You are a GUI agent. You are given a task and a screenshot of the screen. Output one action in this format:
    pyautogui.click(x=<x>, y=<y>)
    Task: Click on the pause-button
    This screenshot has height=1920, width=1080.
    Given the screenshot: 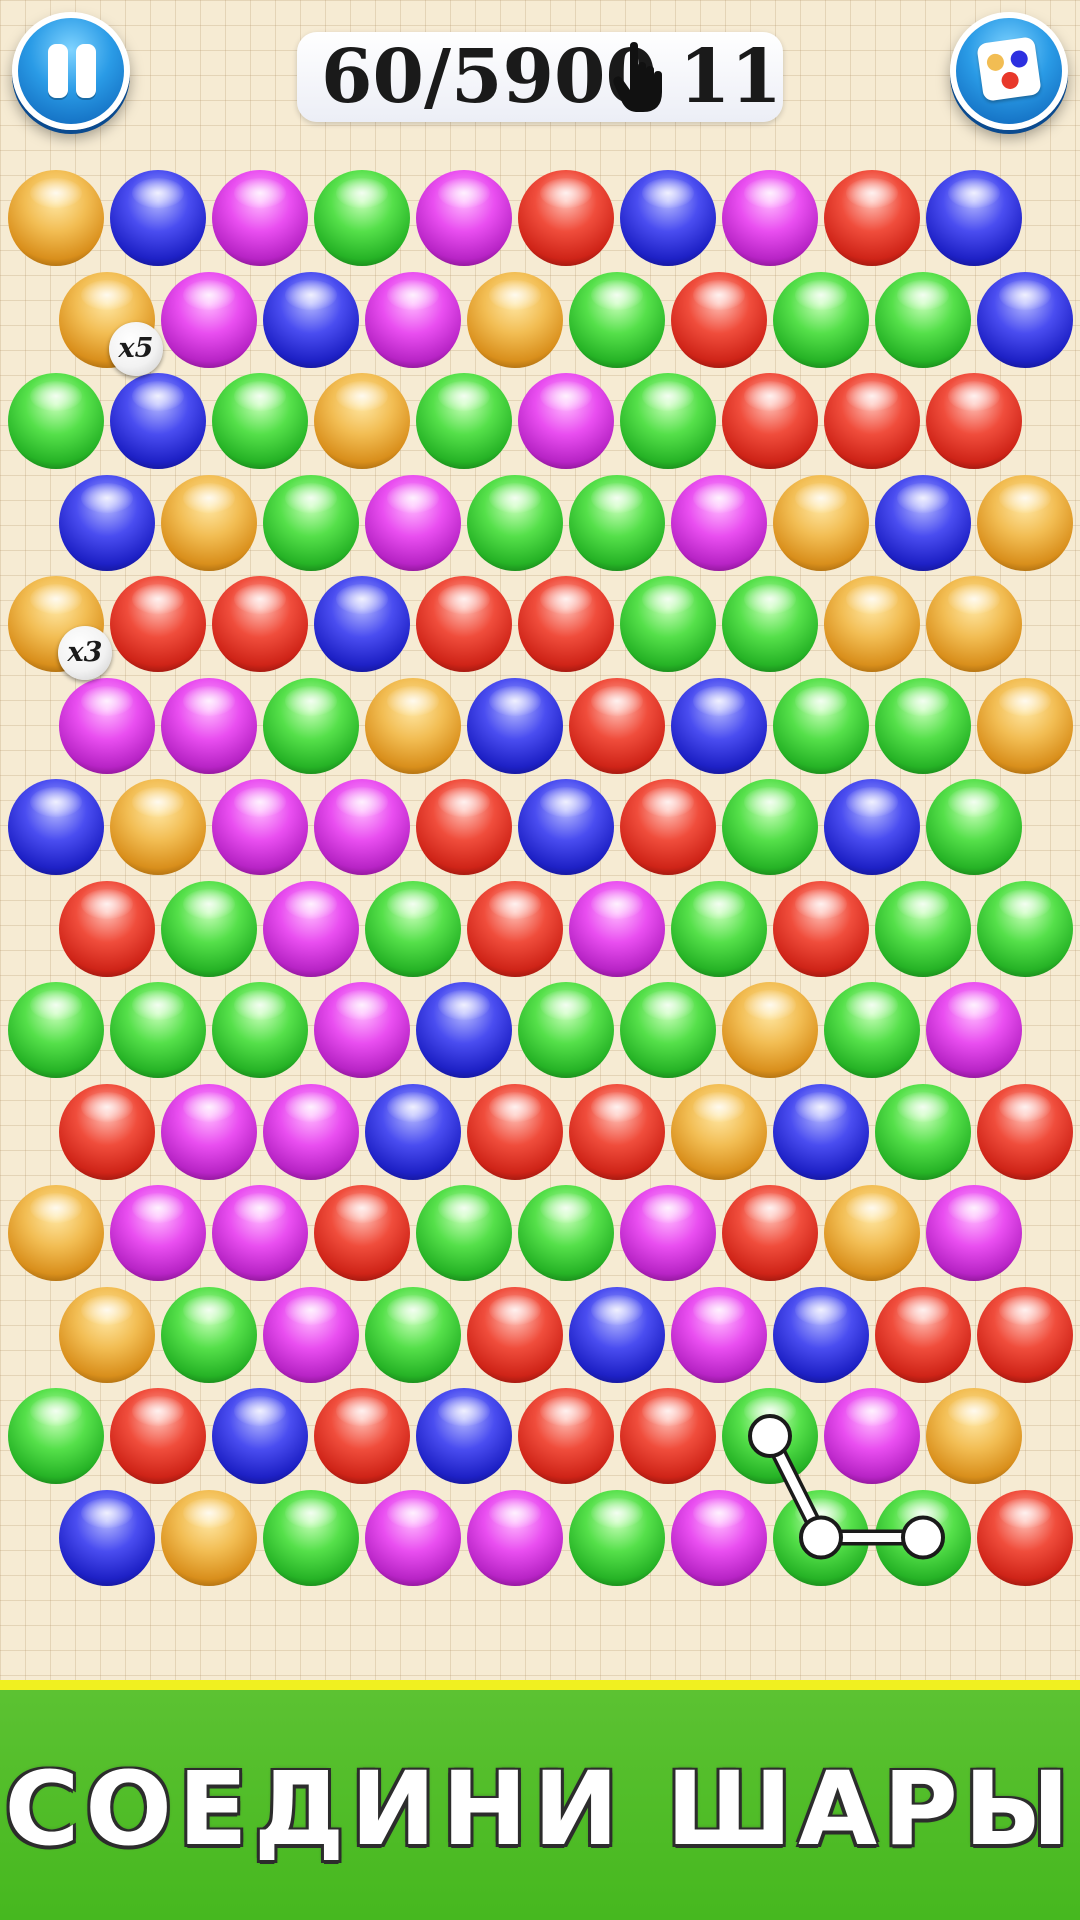 What is the action you would take?
    pyautogui.click(x=71, y=71)
    